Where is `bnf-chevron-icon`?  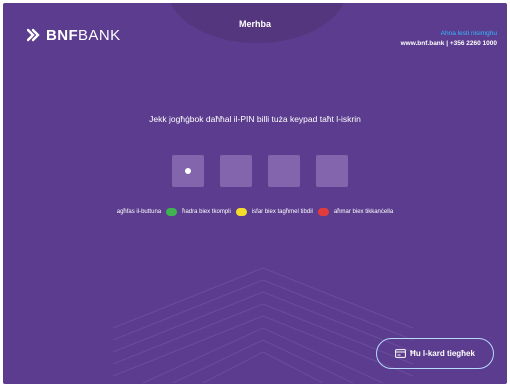
bnf-chevron-icon is located at coordinates (33, 35).